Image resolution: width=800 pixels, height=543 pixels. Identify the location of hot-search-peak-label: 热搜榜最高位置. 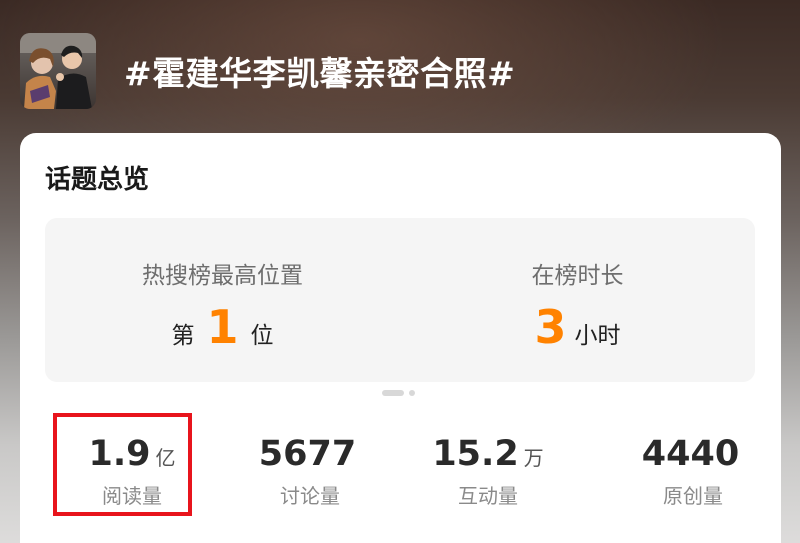
(222, 276).